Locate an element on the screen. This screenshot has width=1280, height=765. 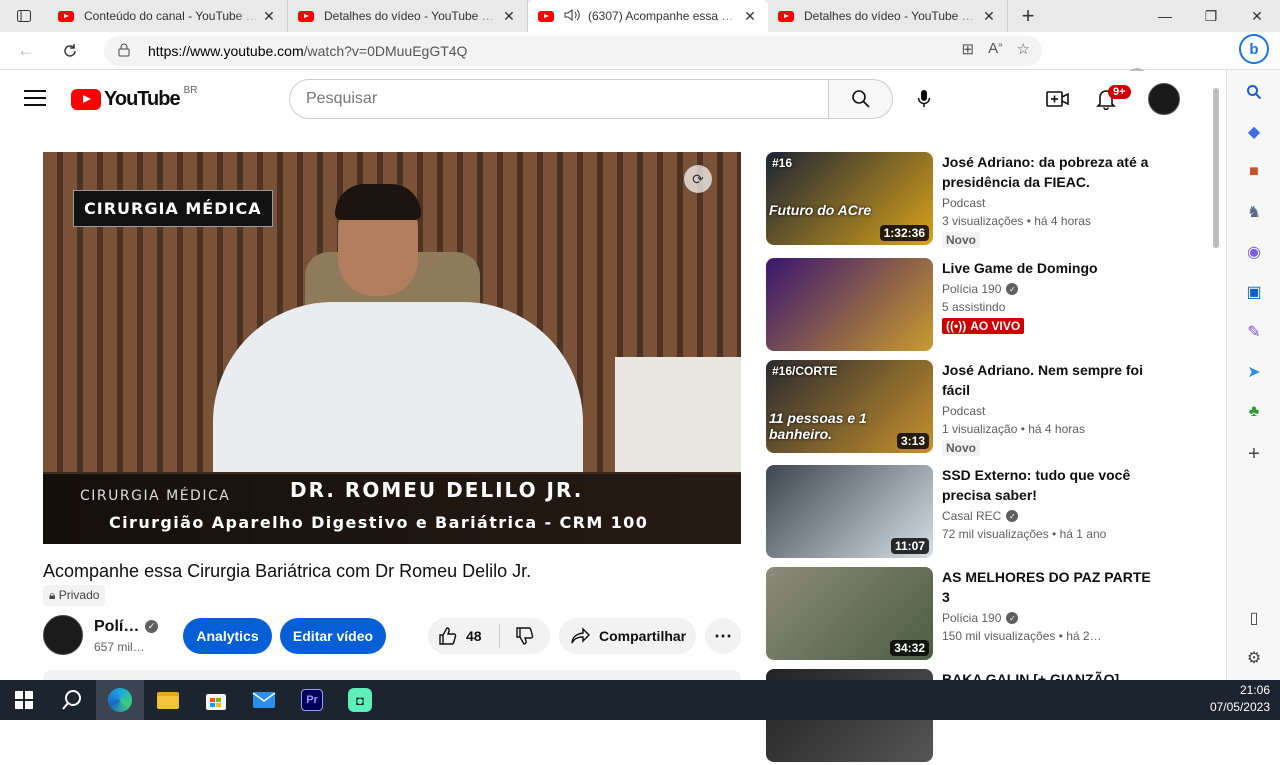
lock-icon is located at coordinates (131, 51).